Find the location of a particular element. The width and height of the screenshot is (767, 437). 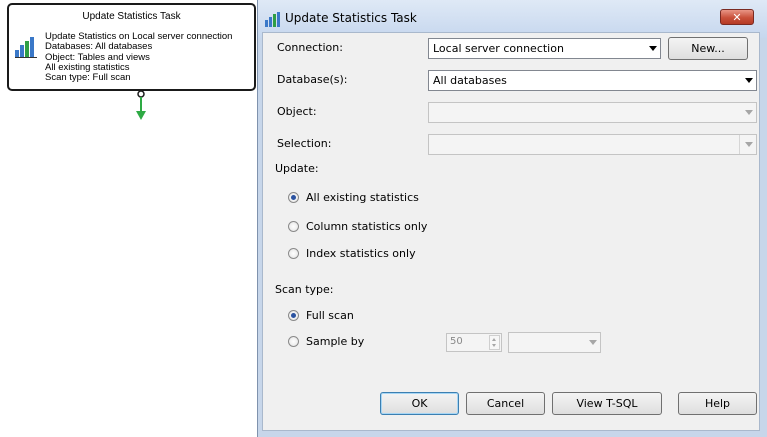

sample-unit-select is located at coordinates (554, 342).